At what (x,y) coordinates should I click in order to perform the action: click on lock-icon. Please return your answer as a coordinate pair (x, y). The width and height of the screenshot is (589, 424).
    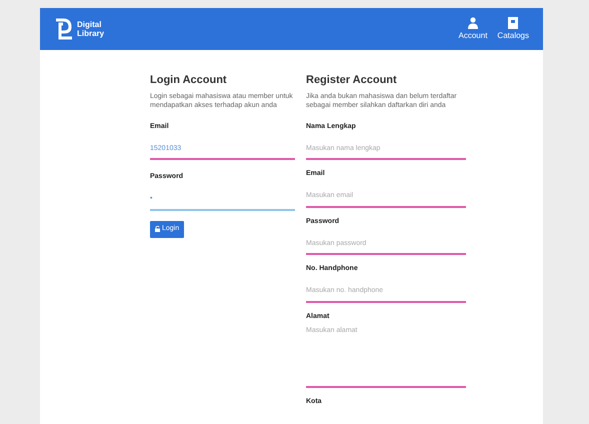
    Looking at the image, I should click on (157, 229).